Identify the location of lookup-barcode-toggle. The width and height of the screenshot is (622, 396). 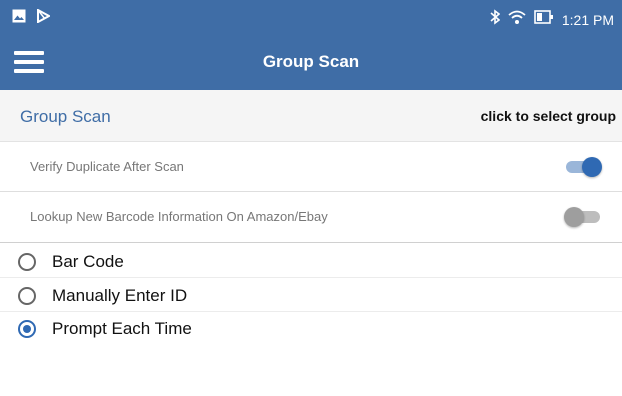
(583, 217).